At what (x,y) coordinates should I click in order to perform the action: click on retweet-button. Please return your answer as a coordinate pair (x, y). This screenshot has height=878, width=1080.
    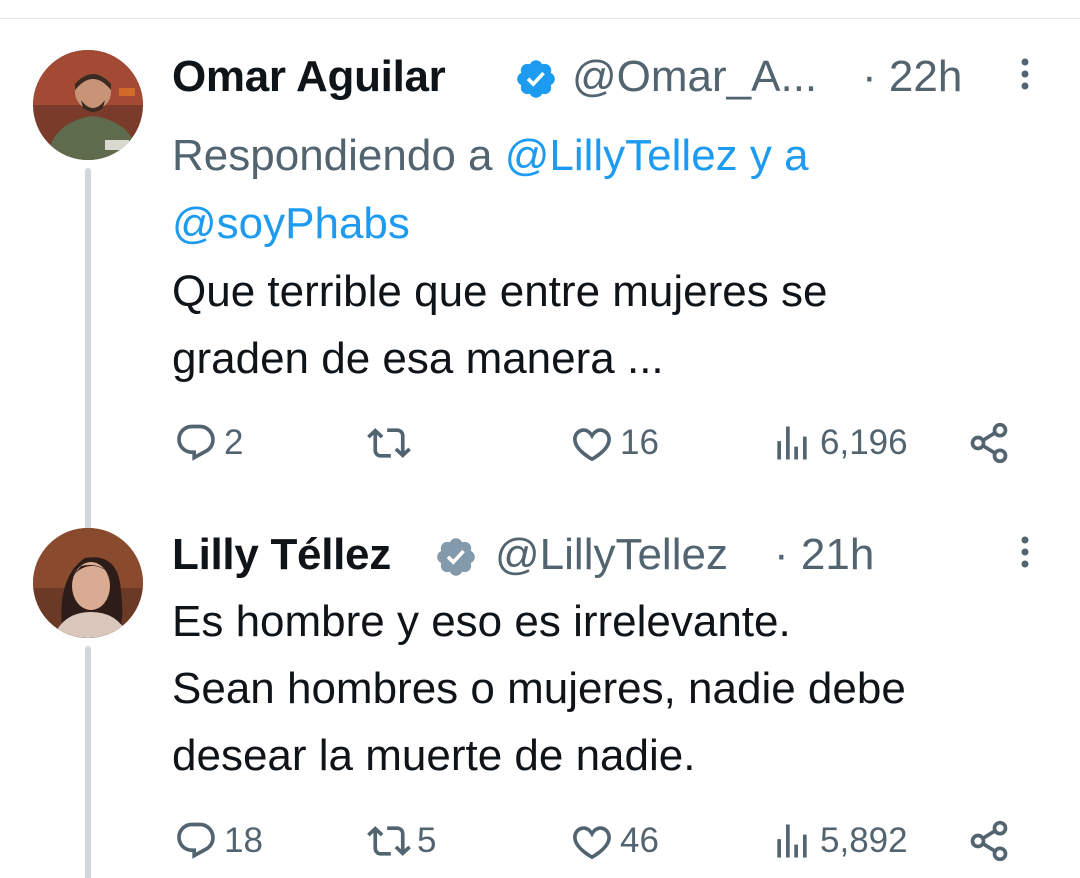
    Looking at the image, I should click on (392, 443).